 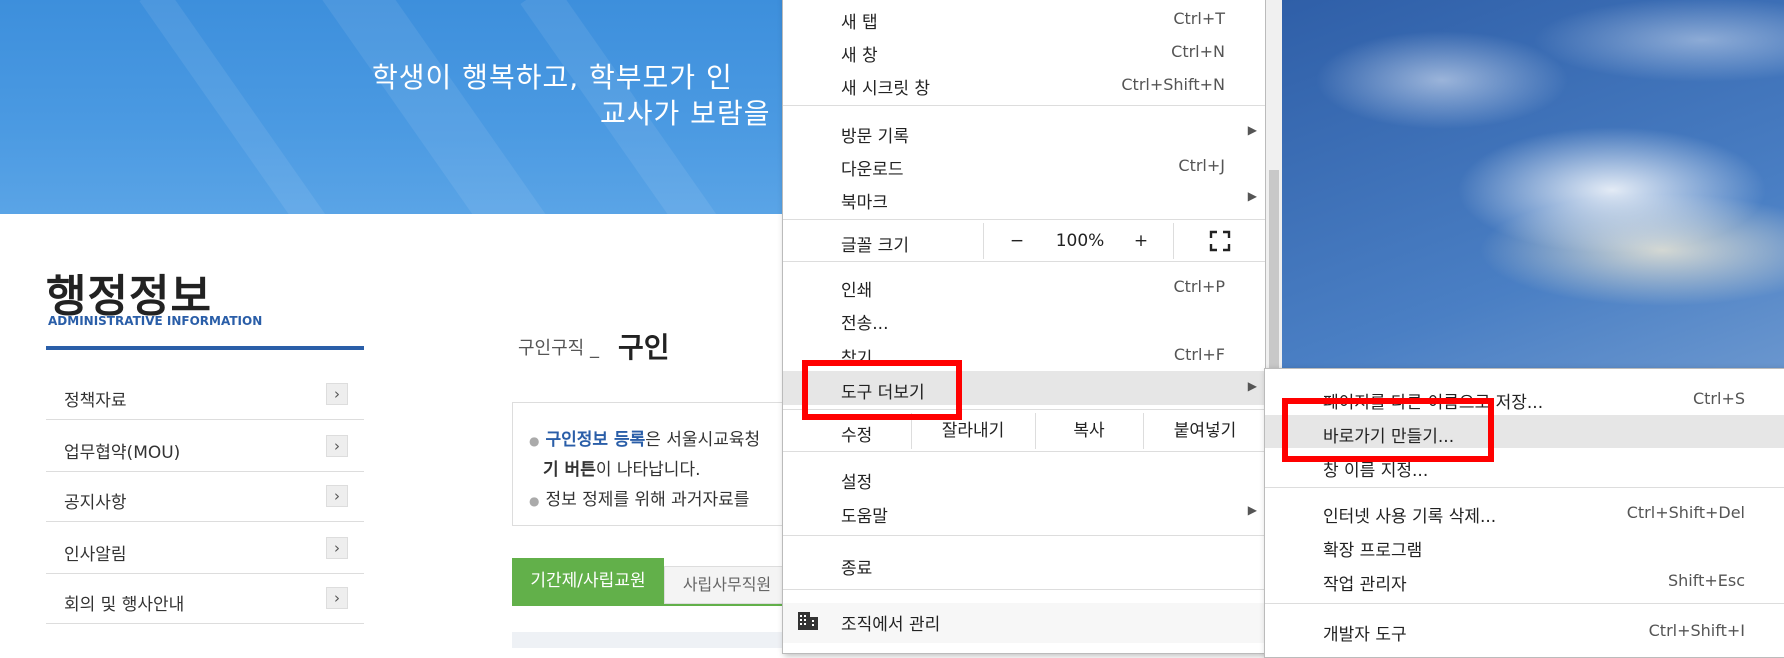 What do you see at coordinates (872, 170) in the screenshot?
I see `menu-item-label: 다운로드` at bounding box center [872, 170].